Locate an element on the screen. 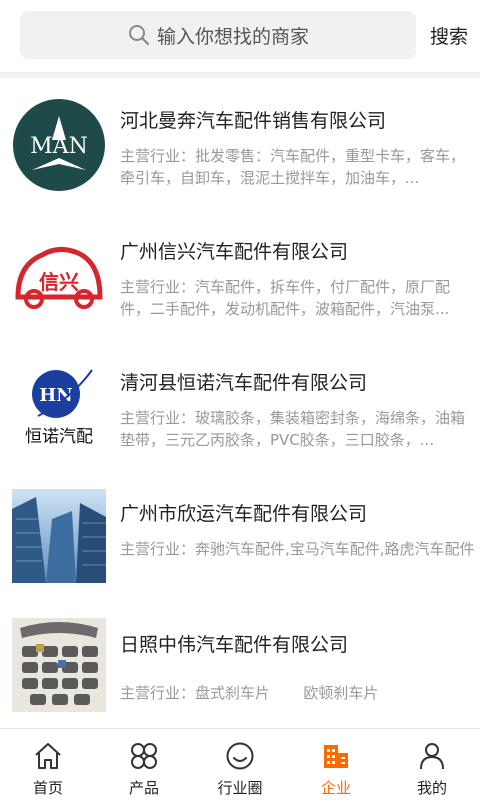 The width and height of the screenshot is (480, 801). search-button: 搜索 is located at coordinates (449, 35).